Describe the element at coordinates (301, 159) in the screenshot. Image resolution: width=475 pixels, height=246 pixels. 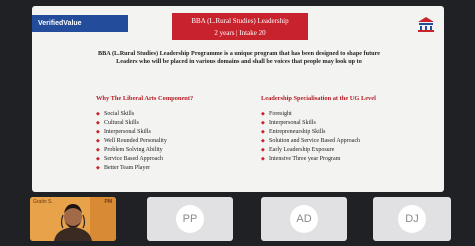
I see `list-item: ◆ Intensive Three year Program` at that location.